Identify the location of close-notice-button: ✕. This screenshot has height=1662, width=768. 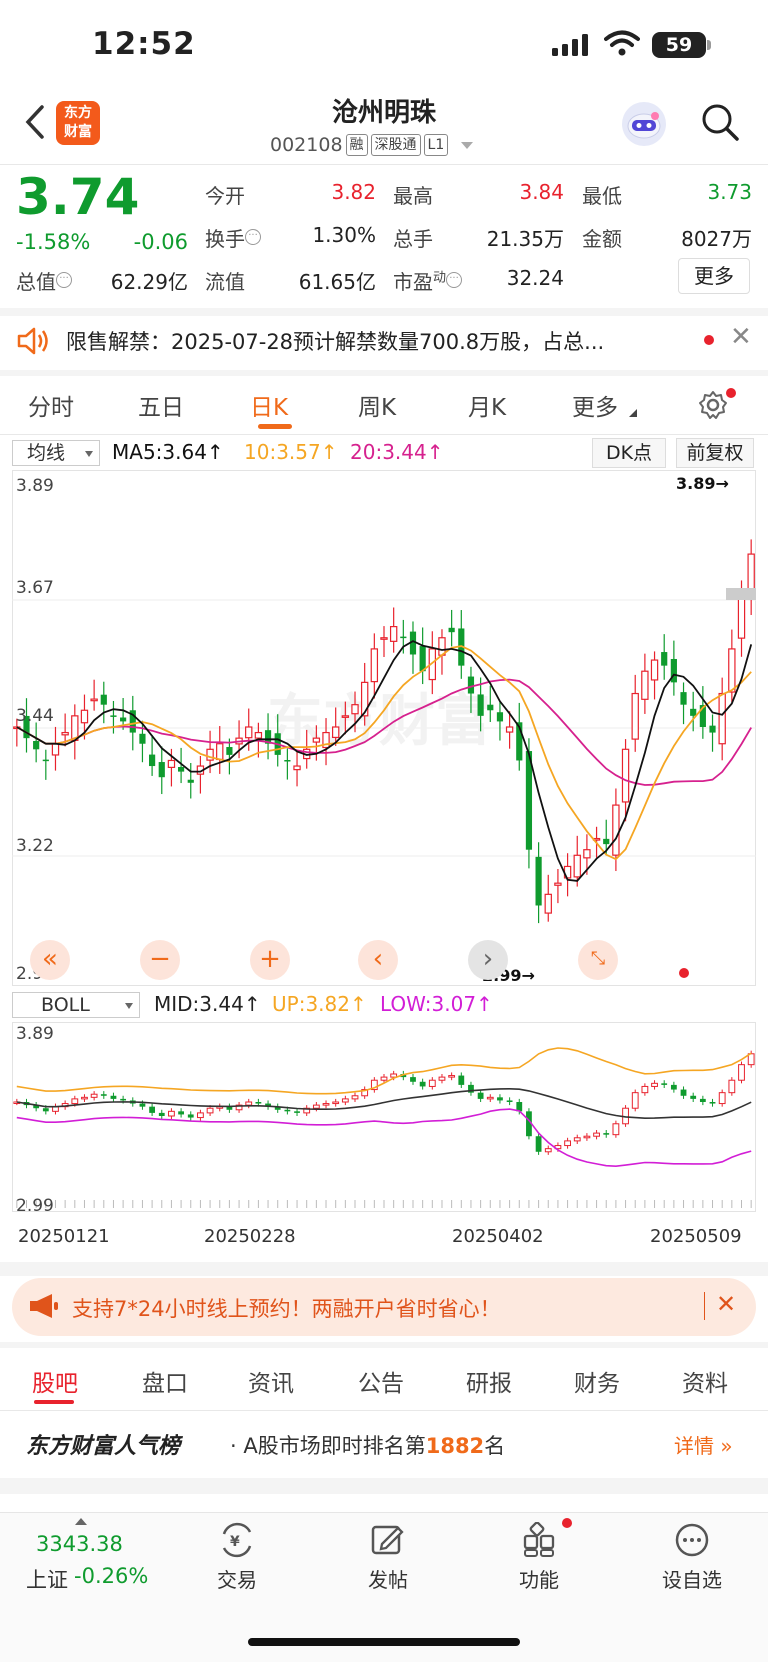
(741, 337).